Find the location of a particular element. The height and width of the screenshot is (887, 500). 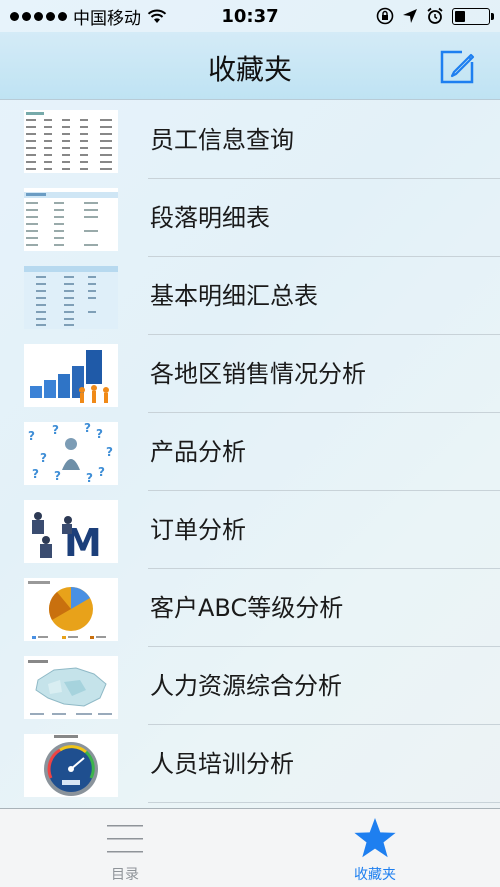

table-icon is located at coordinates (71, 141).